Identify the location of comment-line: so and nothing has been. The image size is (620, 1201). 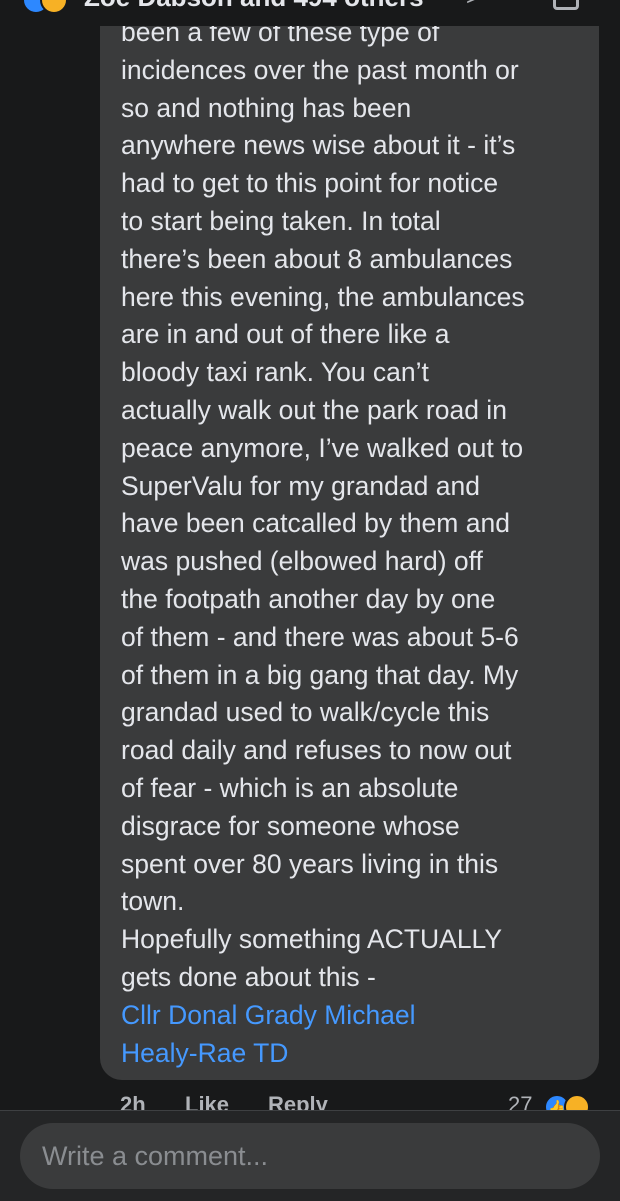
(266, 107).